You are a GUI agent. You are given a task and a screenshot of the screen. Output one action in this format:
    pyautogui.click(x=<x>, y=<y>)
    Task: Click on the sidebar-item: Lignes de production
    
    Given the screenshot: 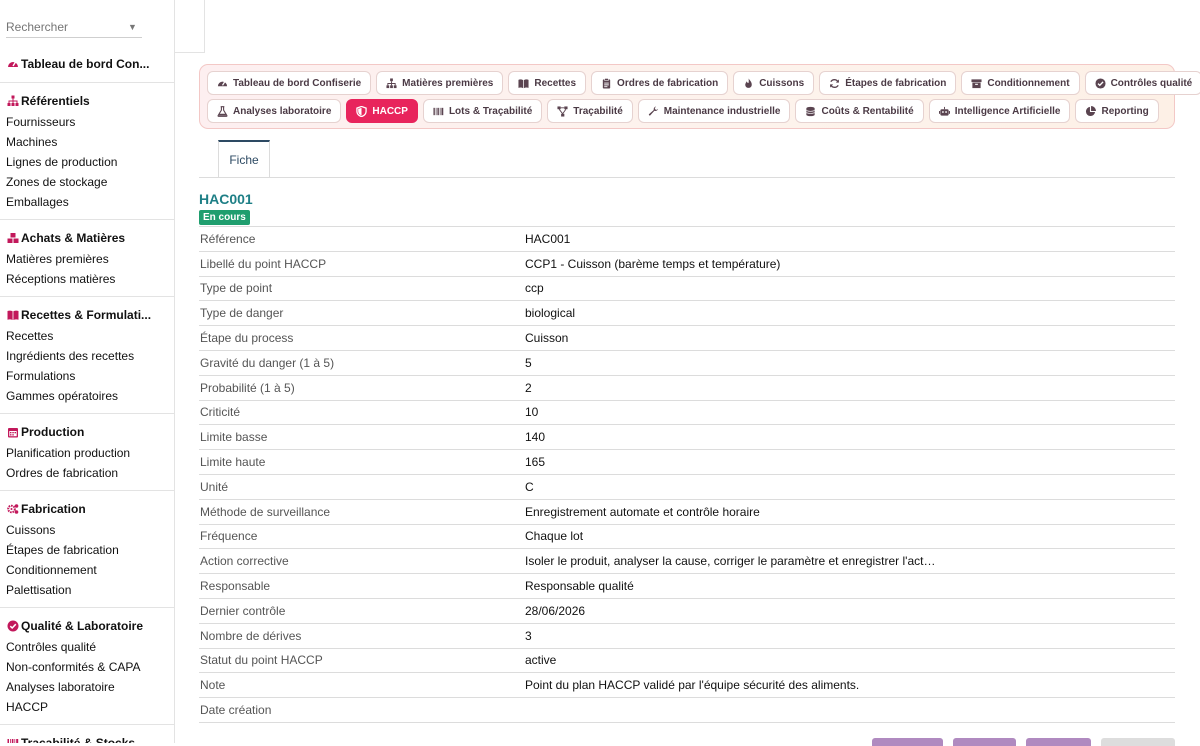 What is the action you would take?
    pyautogui.click(x=90, y=162)
    